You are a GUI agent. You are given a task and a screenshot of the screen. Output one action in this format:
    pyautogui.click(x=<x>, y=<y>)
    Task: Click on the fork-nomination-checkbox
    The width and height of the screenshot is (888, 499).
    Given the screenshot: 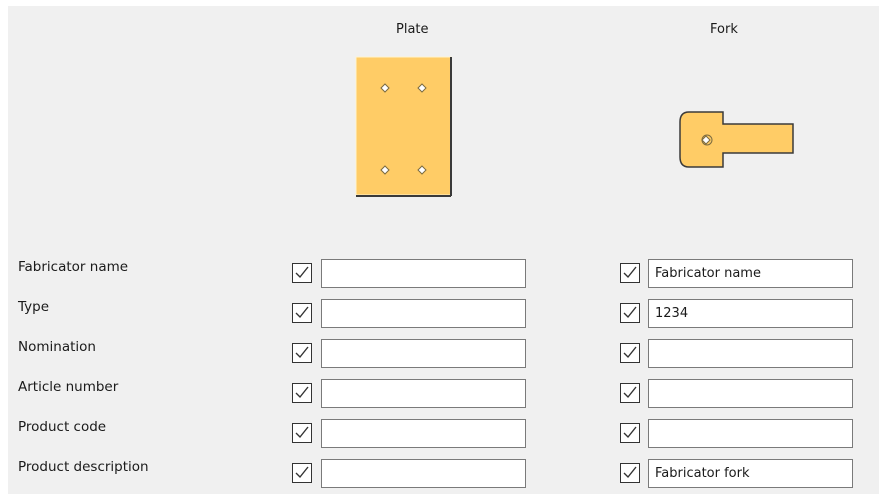 What is the action you would take?
    pyautogui.click(x=630, y=353)
    